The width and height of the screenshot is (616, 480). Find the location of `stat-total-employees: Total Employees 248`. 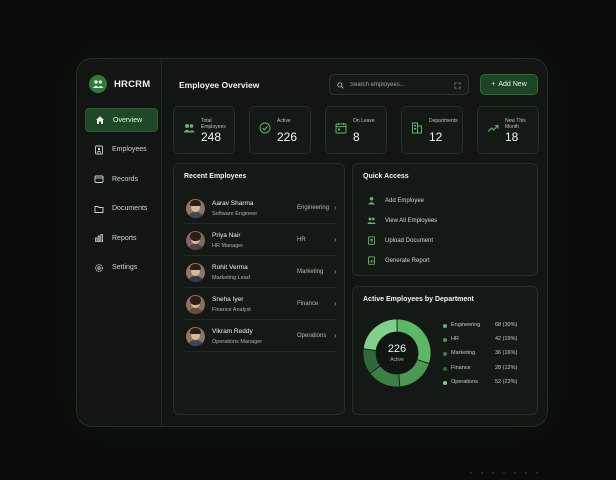

stat-total-employees: Total Employees 248 is located at coordinates (204, 130).